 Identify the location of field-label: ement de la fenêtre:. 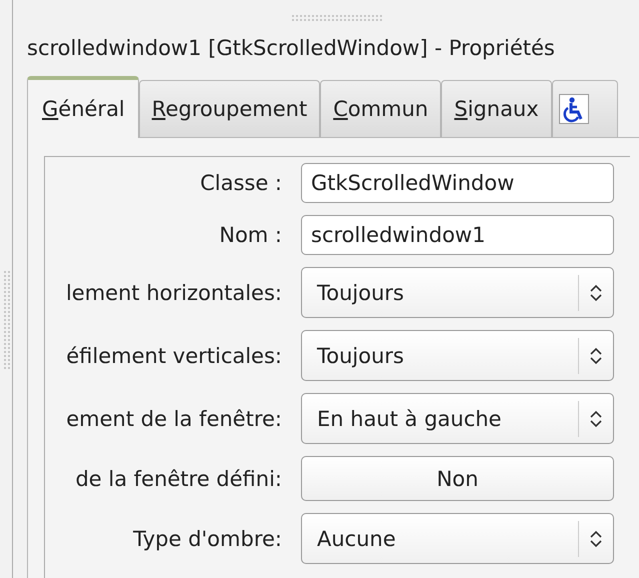
(174, 418).